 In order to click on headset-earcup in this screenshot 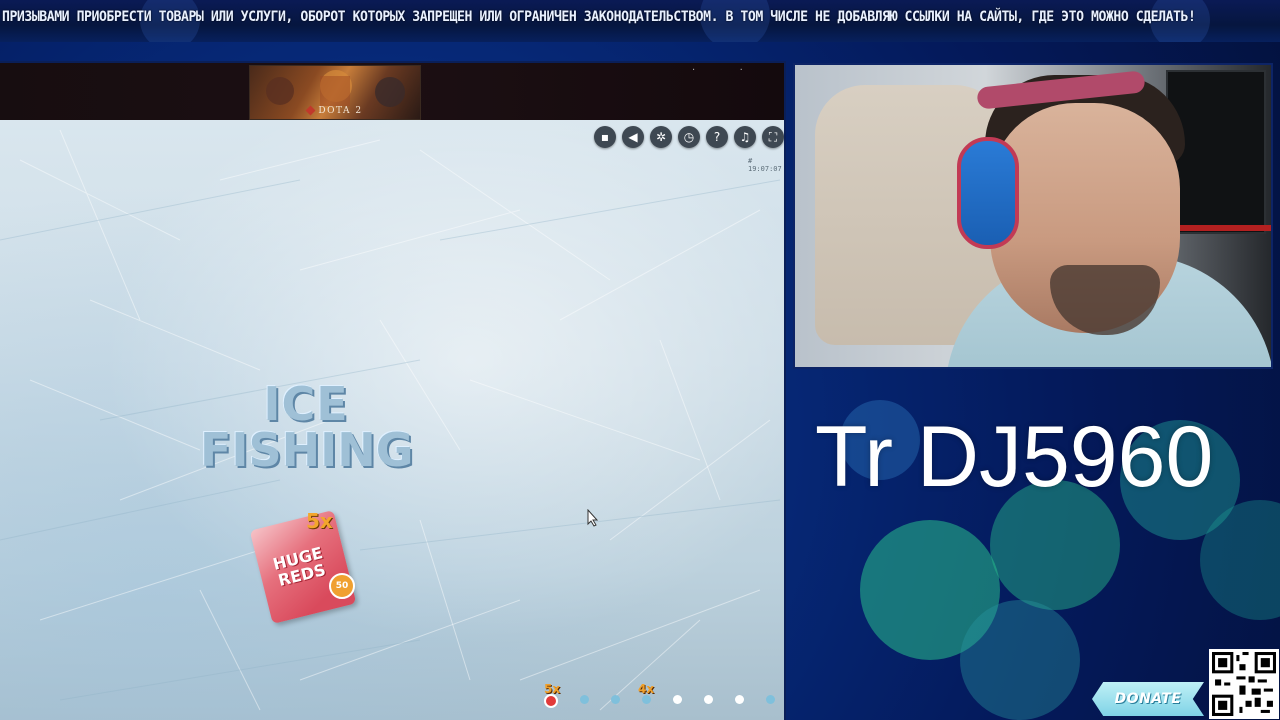, I will do `click(988, 193)`.